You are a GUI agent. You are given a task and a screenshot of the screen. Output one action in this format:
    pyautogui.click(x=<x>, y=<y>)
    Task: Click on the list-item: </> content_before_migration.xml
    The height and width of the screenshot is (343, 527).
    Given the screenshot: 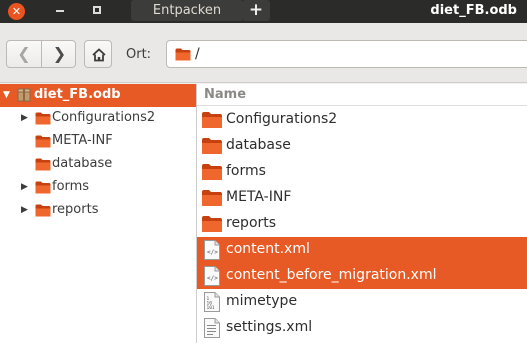 What is the action you would take?
    pyautogui.click(x=362, y=276)
    